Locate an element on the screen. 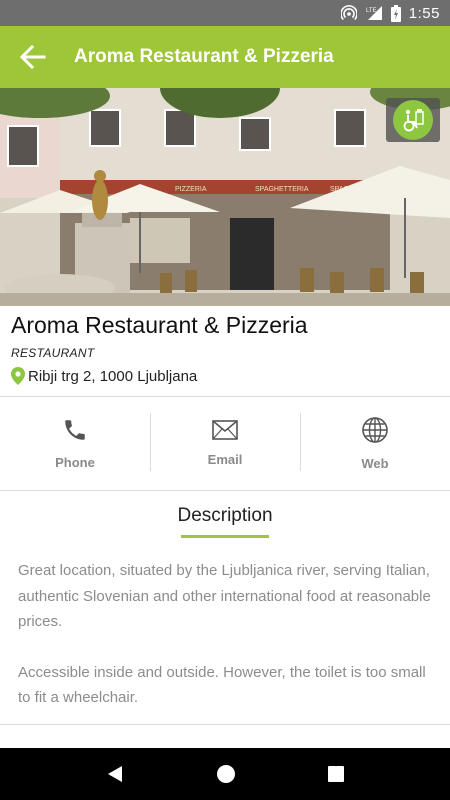 The image size is (450, 800). wheelchair-icon is located at coordinates (413, 120).